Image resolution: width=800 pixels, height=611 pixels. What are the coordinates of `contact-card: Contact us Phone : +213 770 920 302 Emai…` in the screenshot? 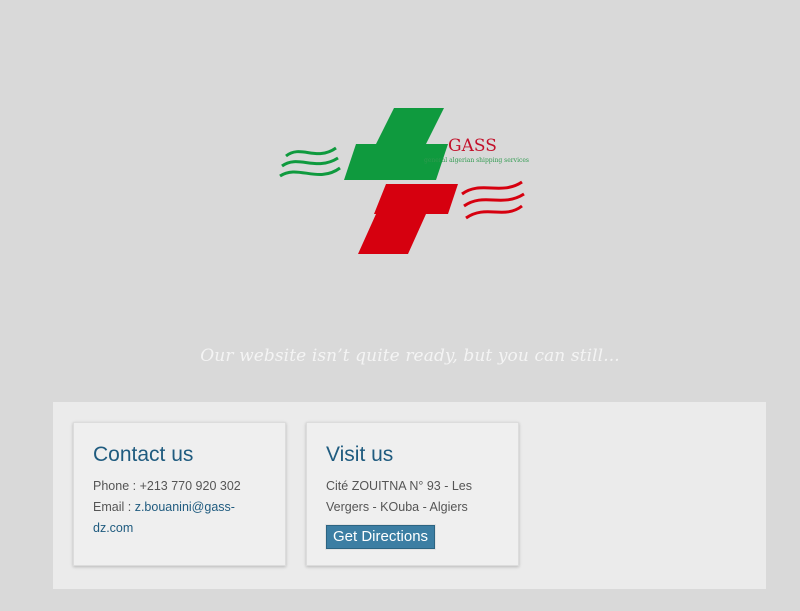 It's located at (179, 494).